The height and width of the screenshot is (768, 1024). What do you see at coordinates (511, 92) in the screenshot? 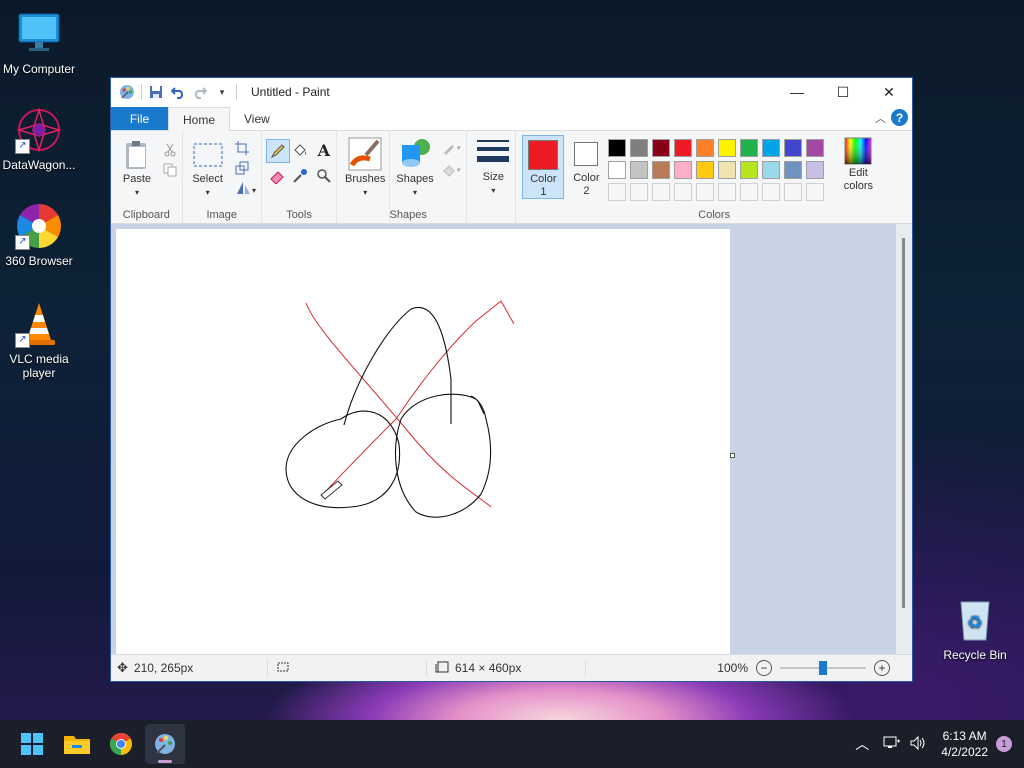
I see `title-bar: ▾ Untitled - Paint — ☐ ✕` at bounding box center [511, 92].